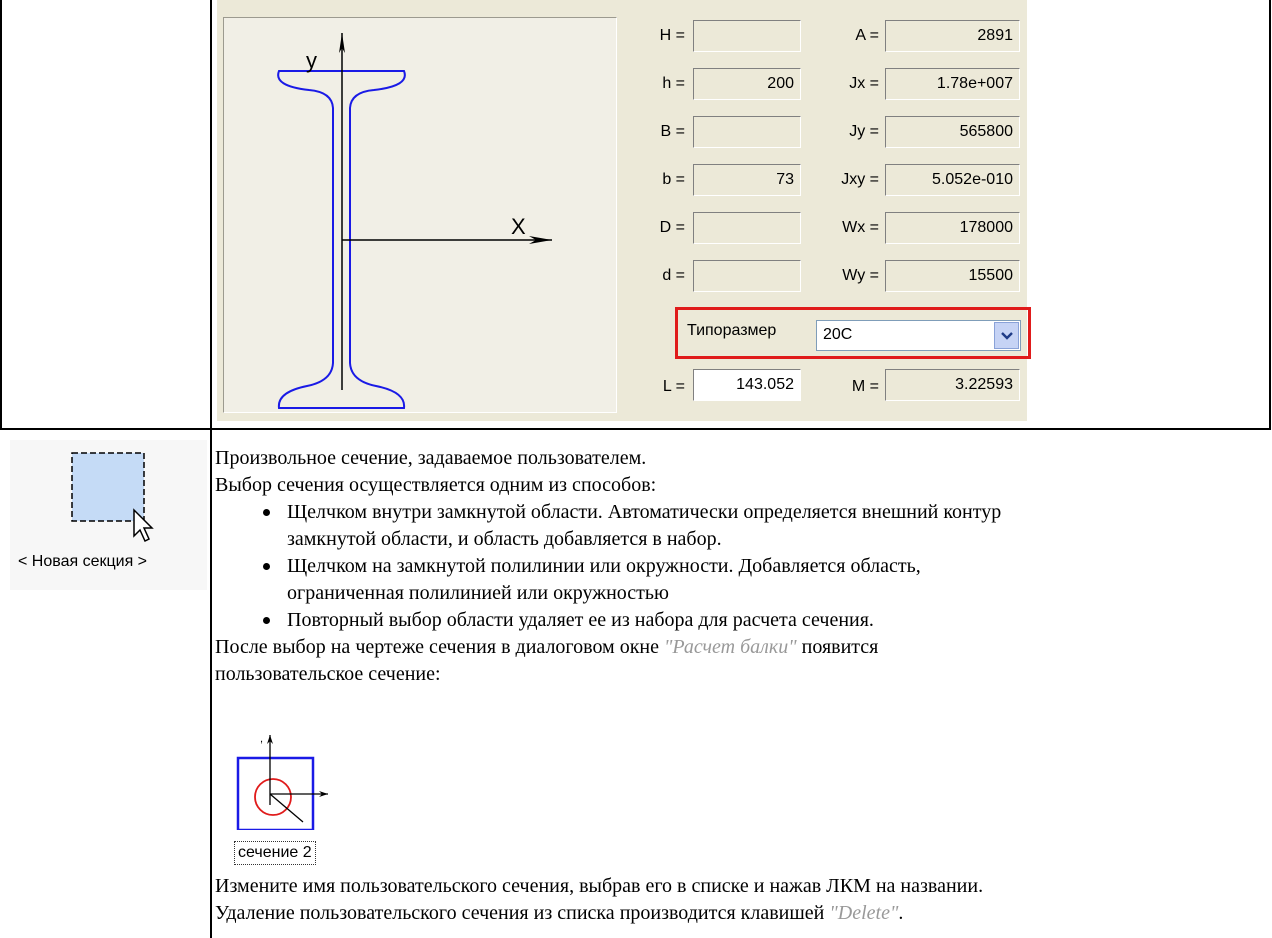 This screenshot has height=938, width=1272. Describe the element at coordinates (952, 84) in the screenshot. I see `Jx-field: 1.78e+007` at that location.